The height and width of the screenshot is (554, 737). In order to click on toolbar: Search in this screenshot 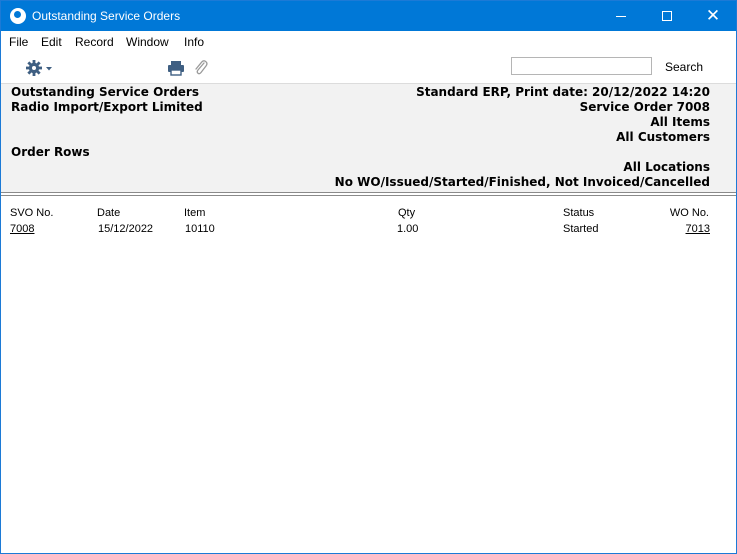, I will do `click(368, 68)`.